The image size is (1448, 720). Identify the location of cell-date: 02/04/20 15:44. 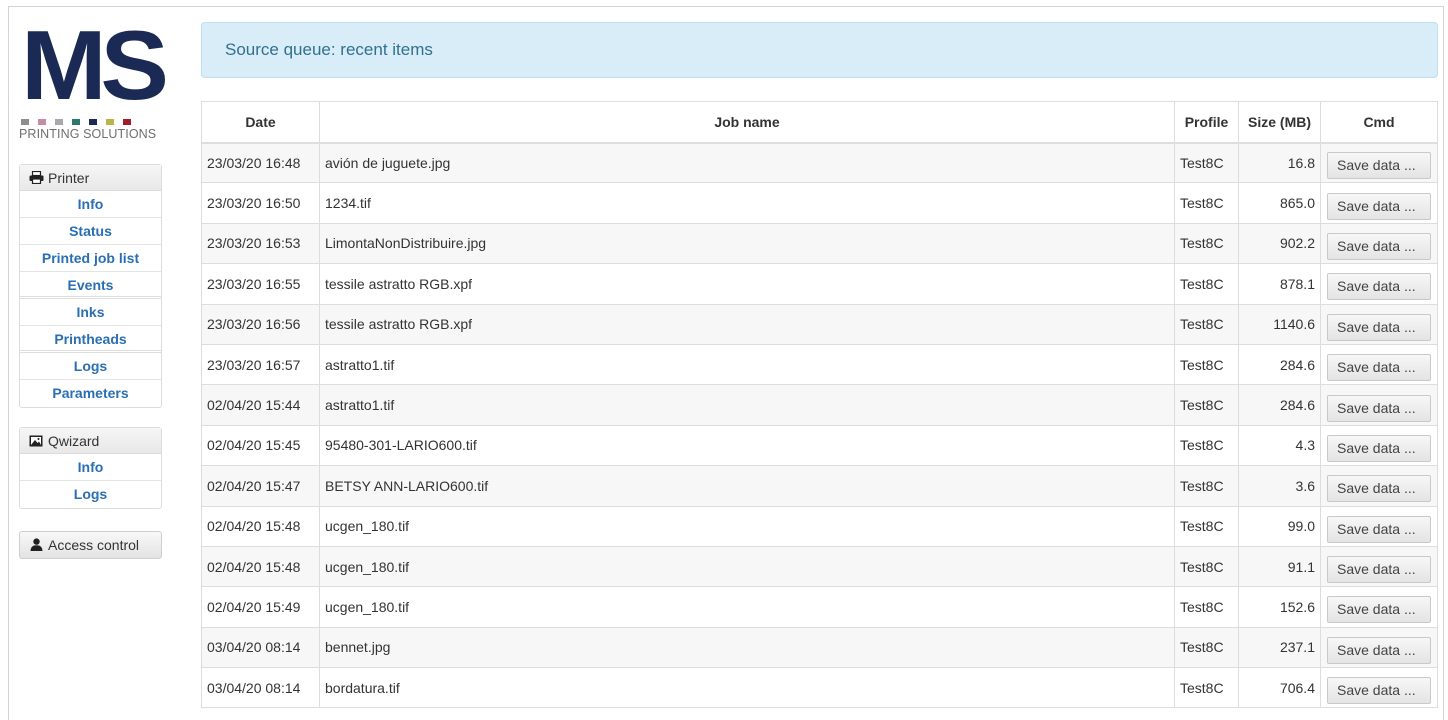
(260, 405).